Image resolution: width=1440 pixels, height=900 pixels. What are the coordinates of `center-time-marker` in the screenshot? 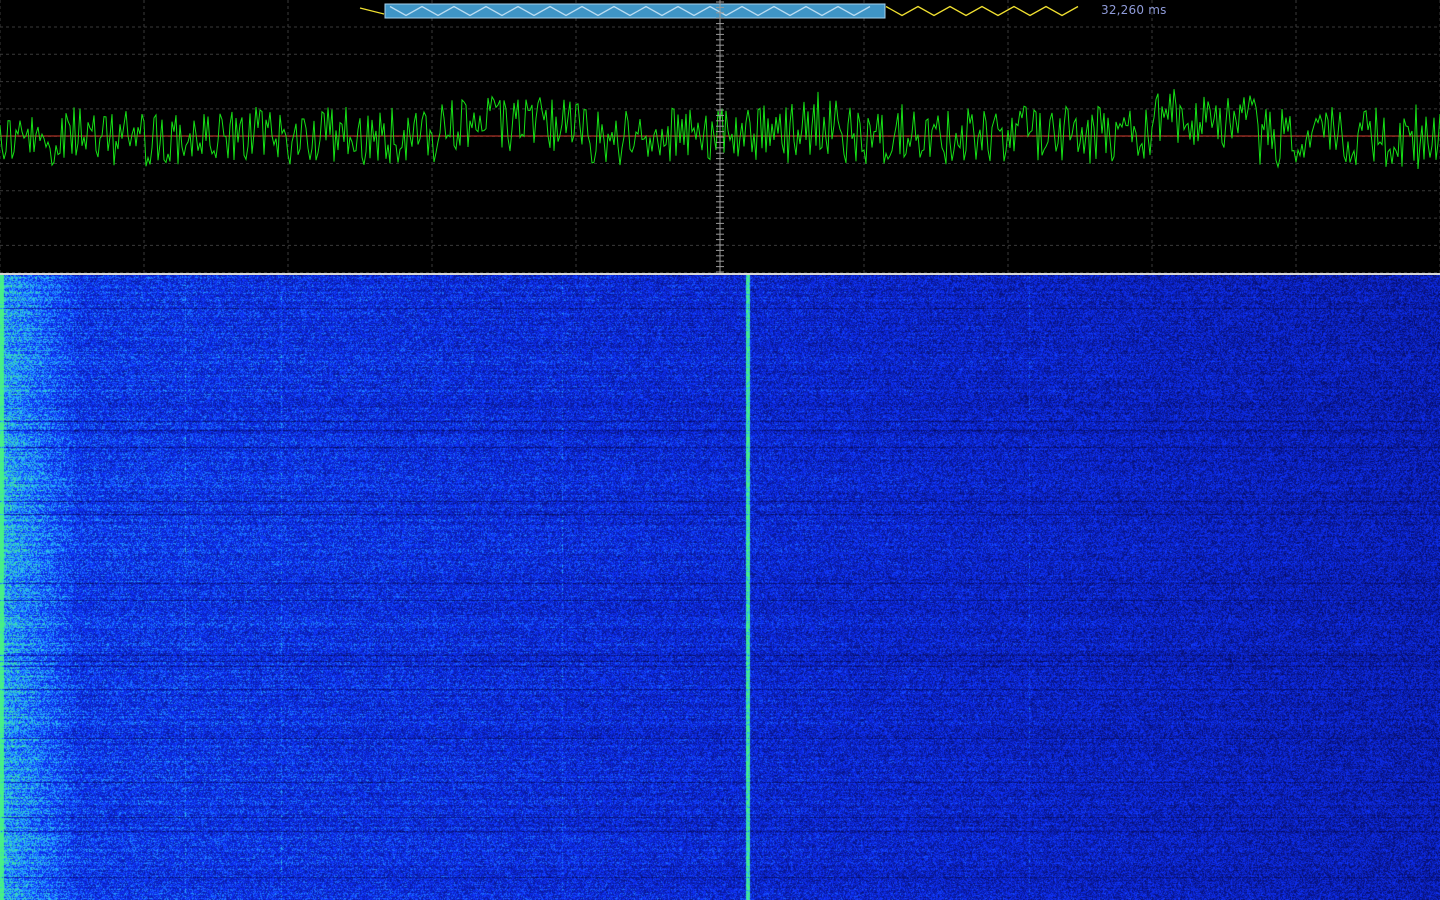 It's located at (720, 136).